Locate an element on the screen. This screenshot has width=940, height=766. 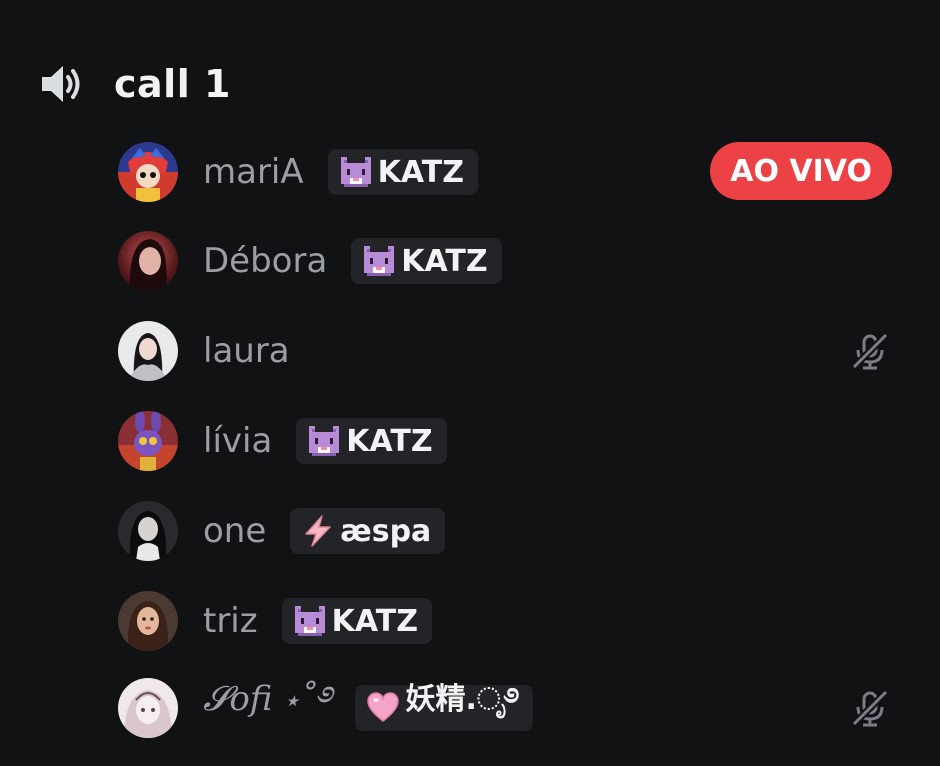
server-tag: 妖精.ೃ࿔ is located at coordinates (444, 706).